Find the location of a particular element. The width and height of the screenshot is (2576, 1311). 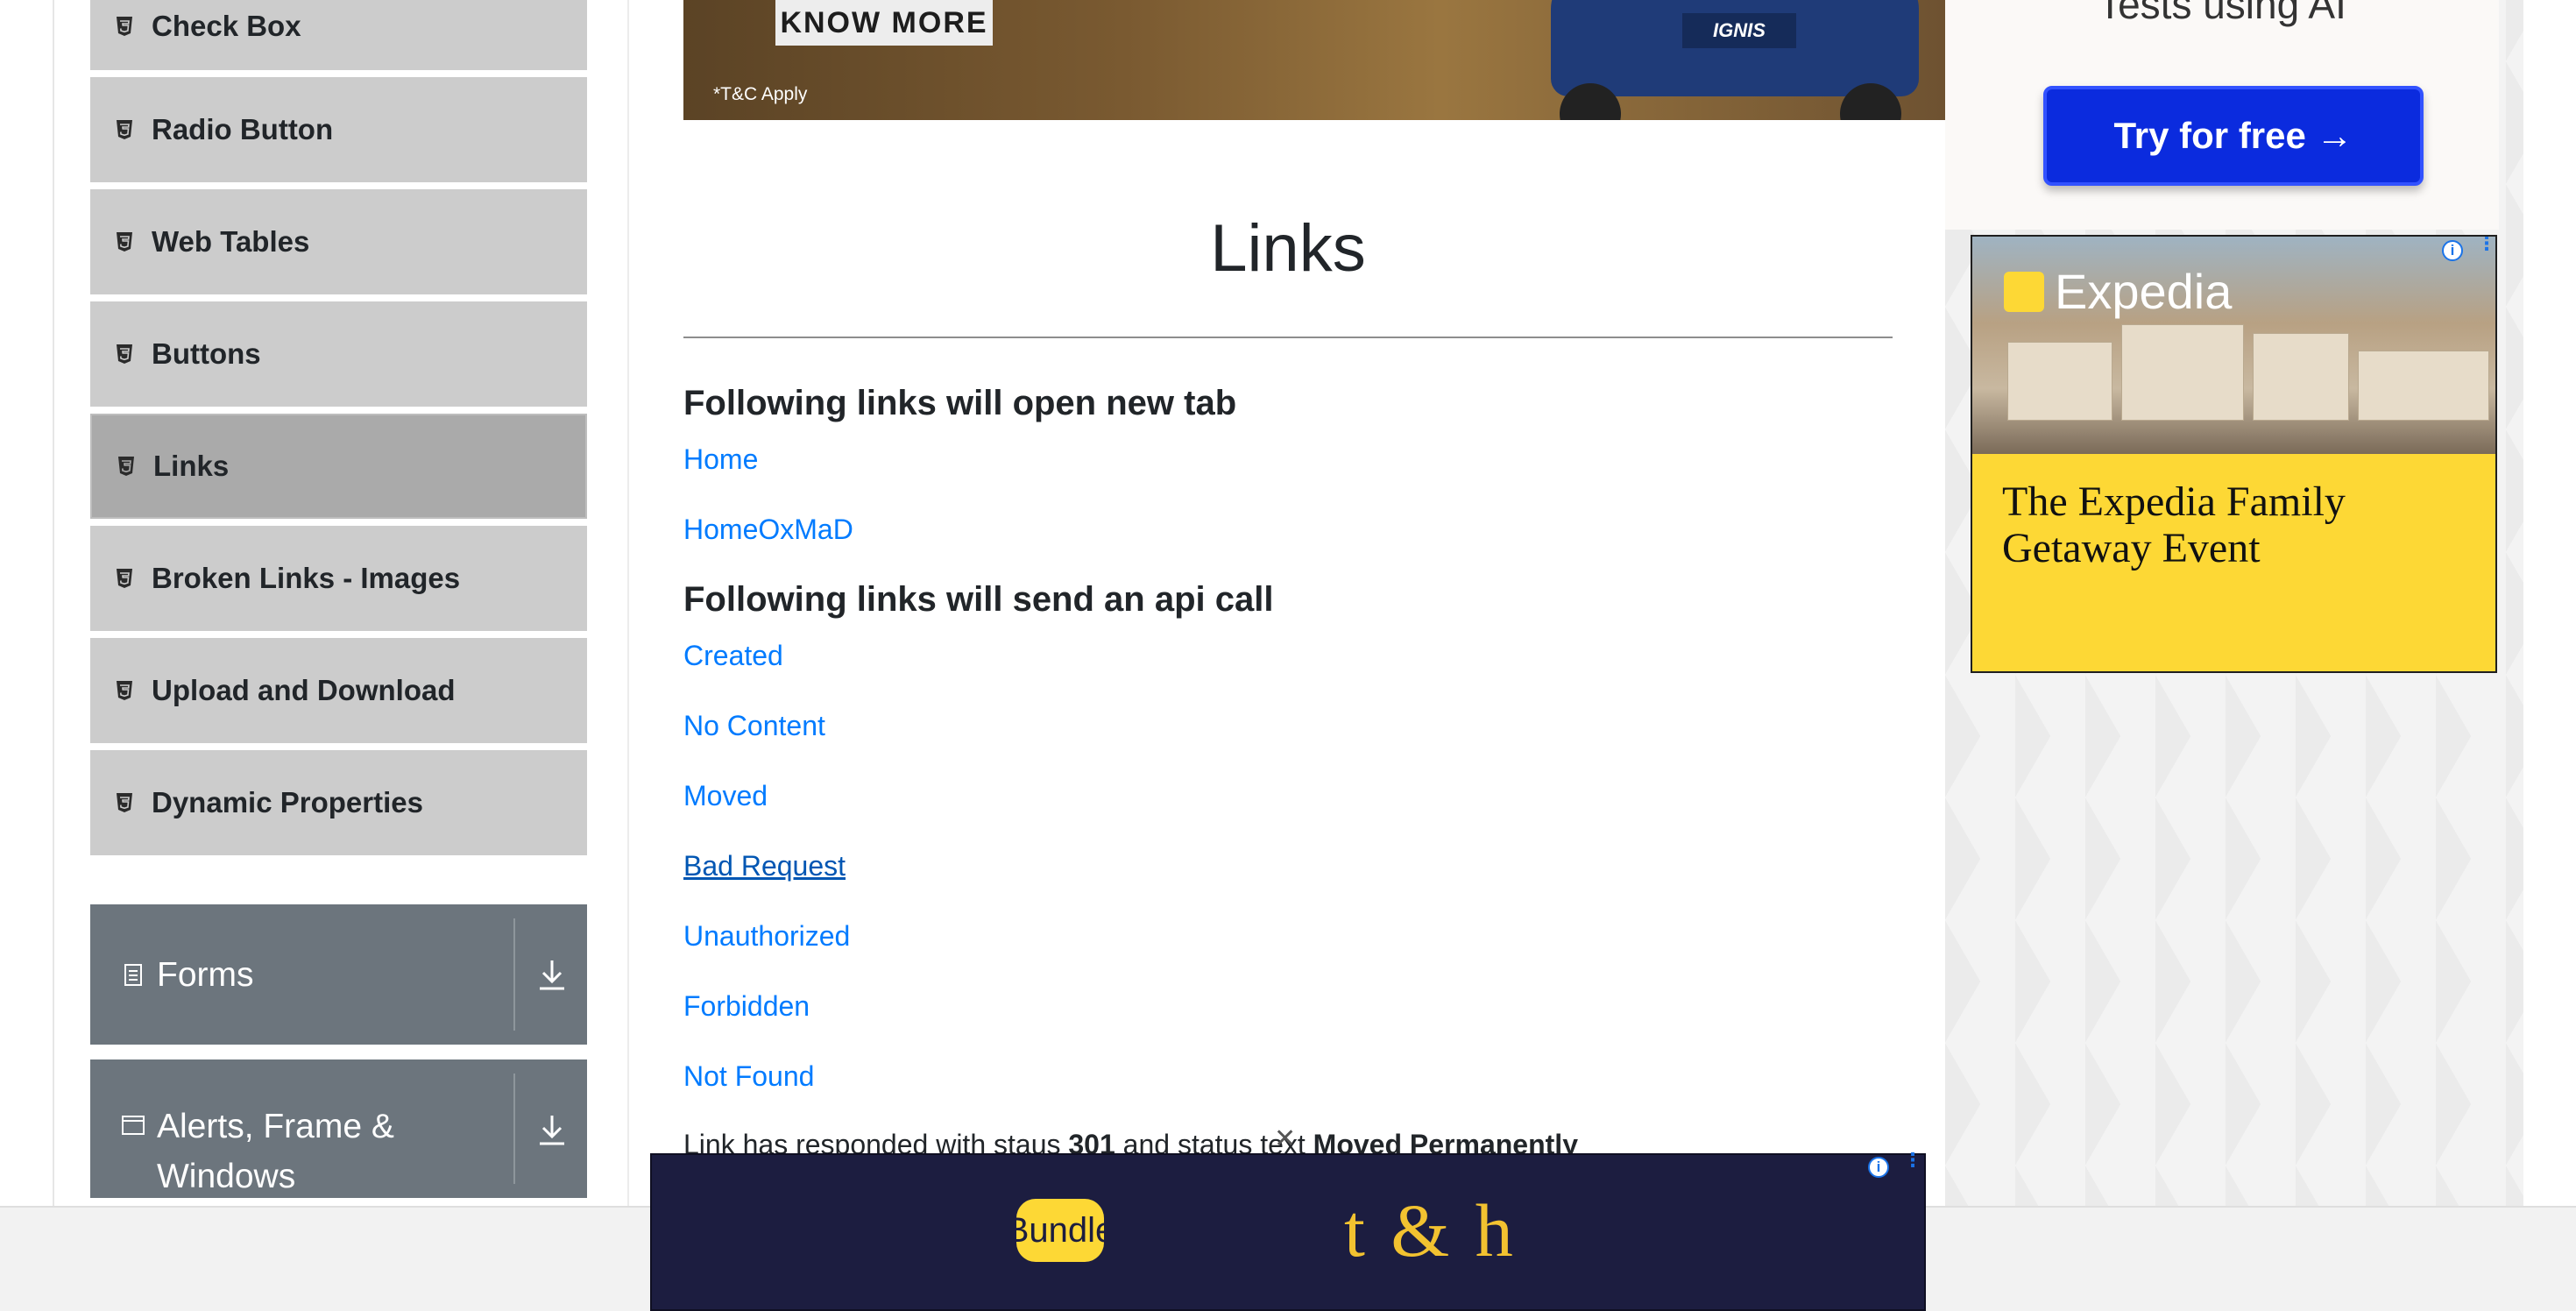

left-gutter is located at coordinates (53, 603).